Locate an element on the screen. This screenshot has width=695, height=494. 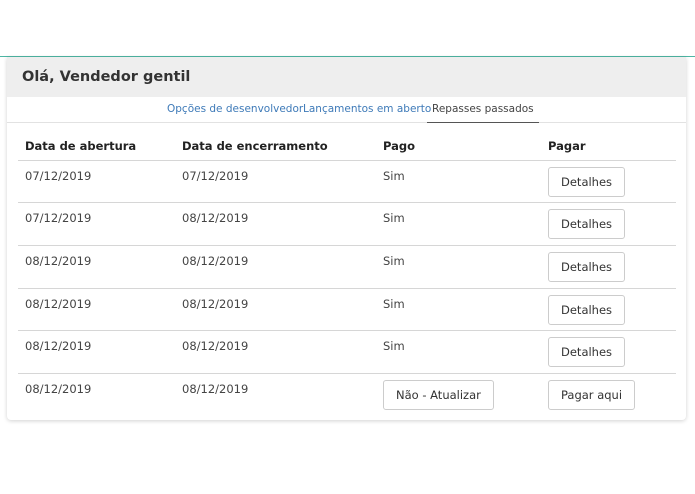
column-header-open-date: Data de abertura is located at coordinates (96, 148).